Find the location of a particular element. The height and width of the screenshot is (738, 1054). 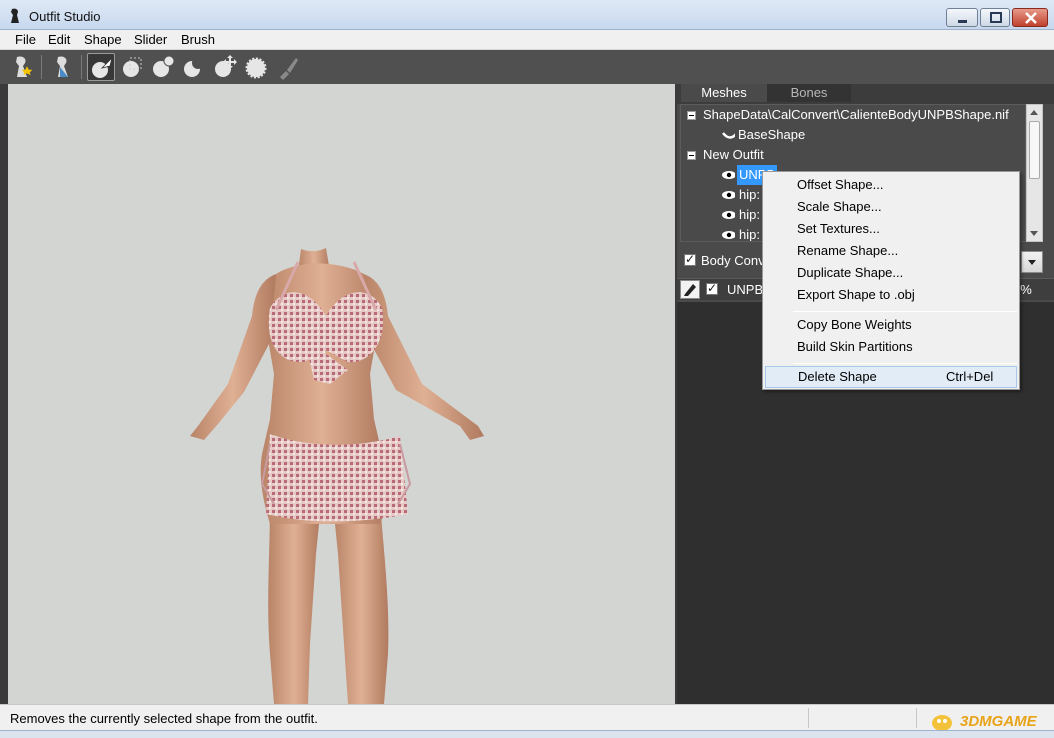

maximize-button is located at coordinates (995, 17).